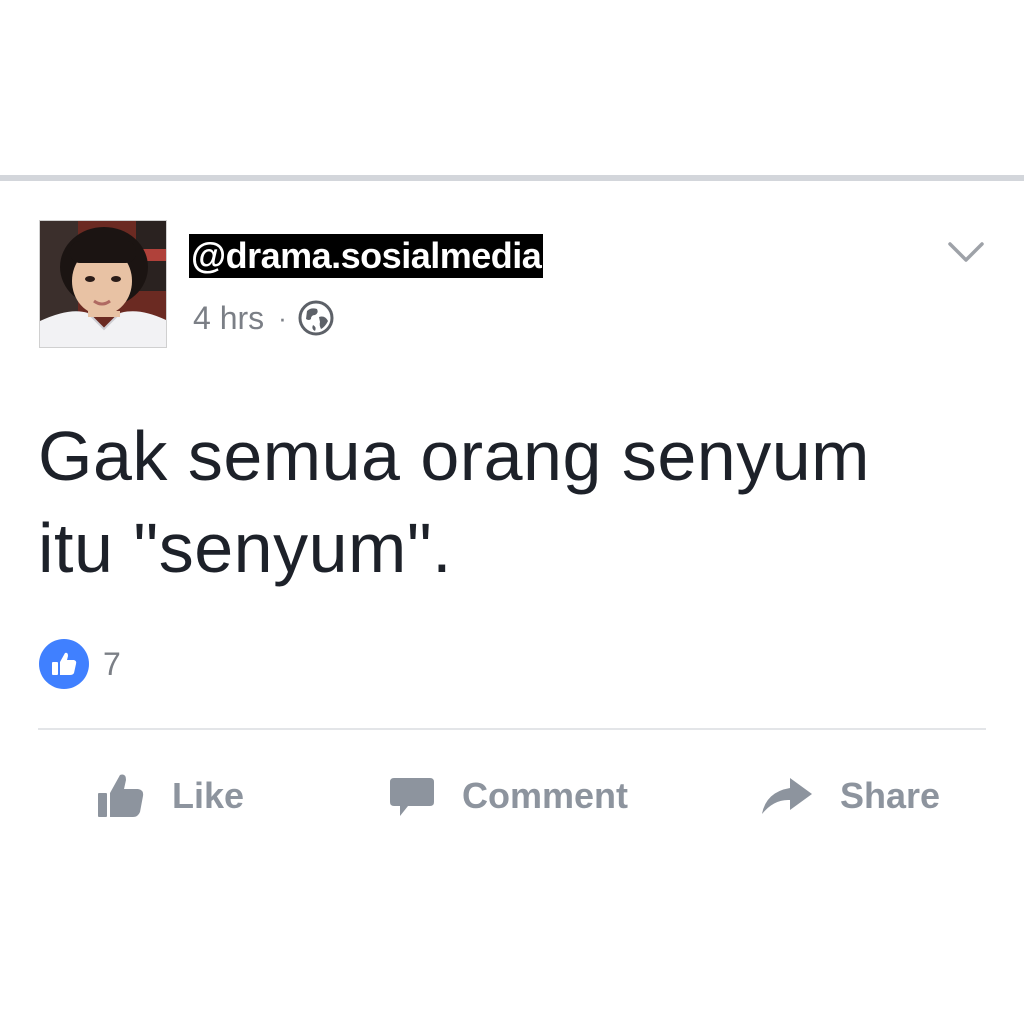 This screenshot has width=1024, height=1024. I want to click on post-text-line: itu "senyum"., so click(245, 548).